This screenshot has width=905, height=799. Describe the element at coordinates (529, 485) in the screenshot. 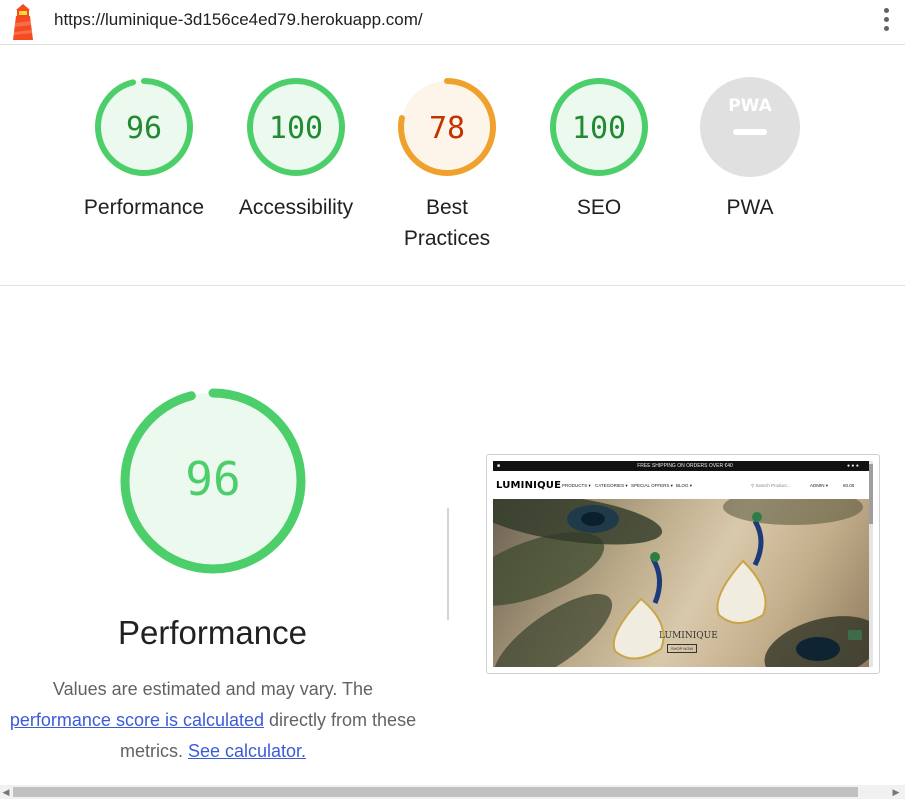

I see `thumb-brand: LUMINIQUE` at that location.